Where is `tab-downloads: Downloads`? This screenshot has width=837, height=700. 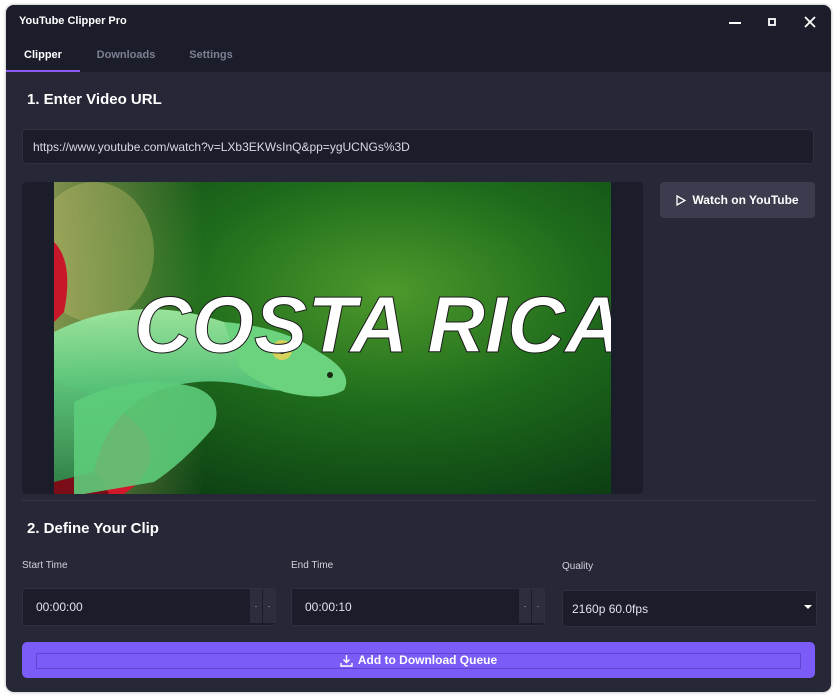
tab-downloads: Downloads is located at coordinates (126, 55).